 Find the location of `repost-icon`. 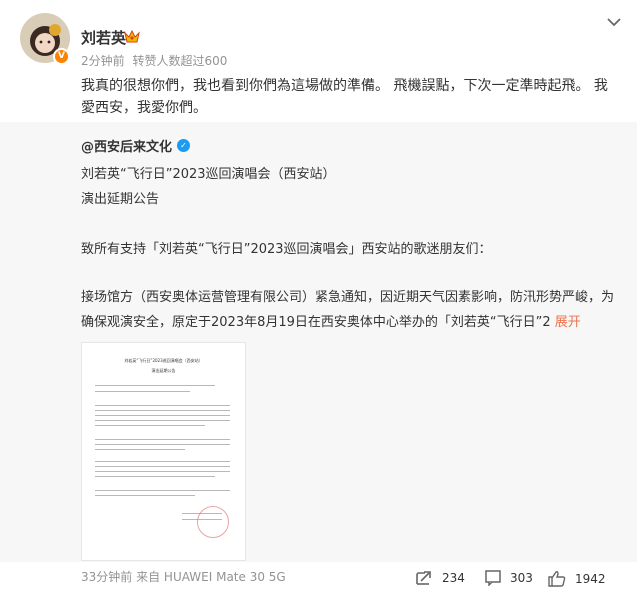

repost-icon is located at coordinates (423, 578).